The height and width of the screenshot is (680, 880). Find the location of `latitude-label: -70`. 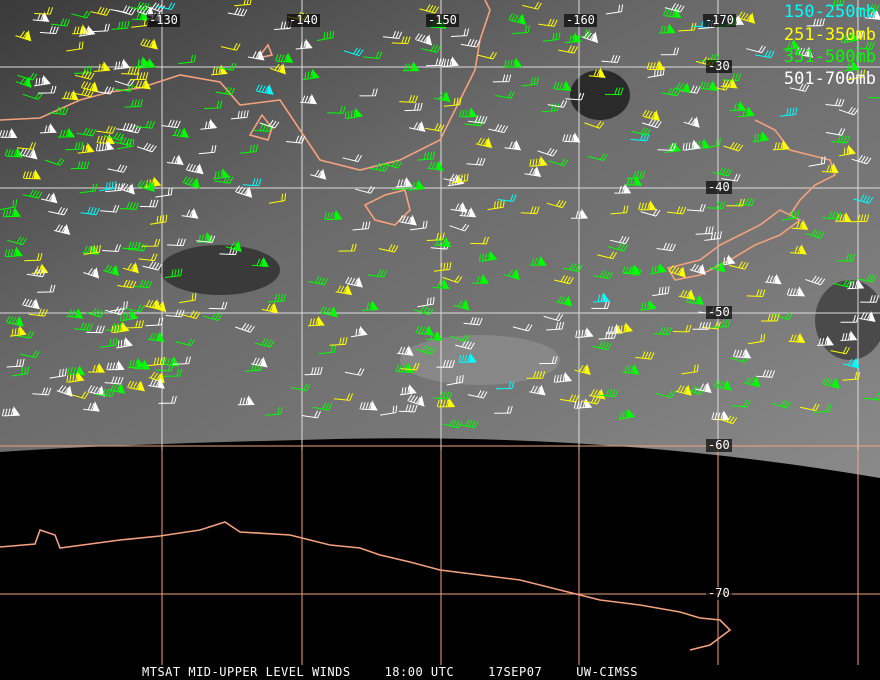

latitude-label: -70 is located at coordinates (719, 593).